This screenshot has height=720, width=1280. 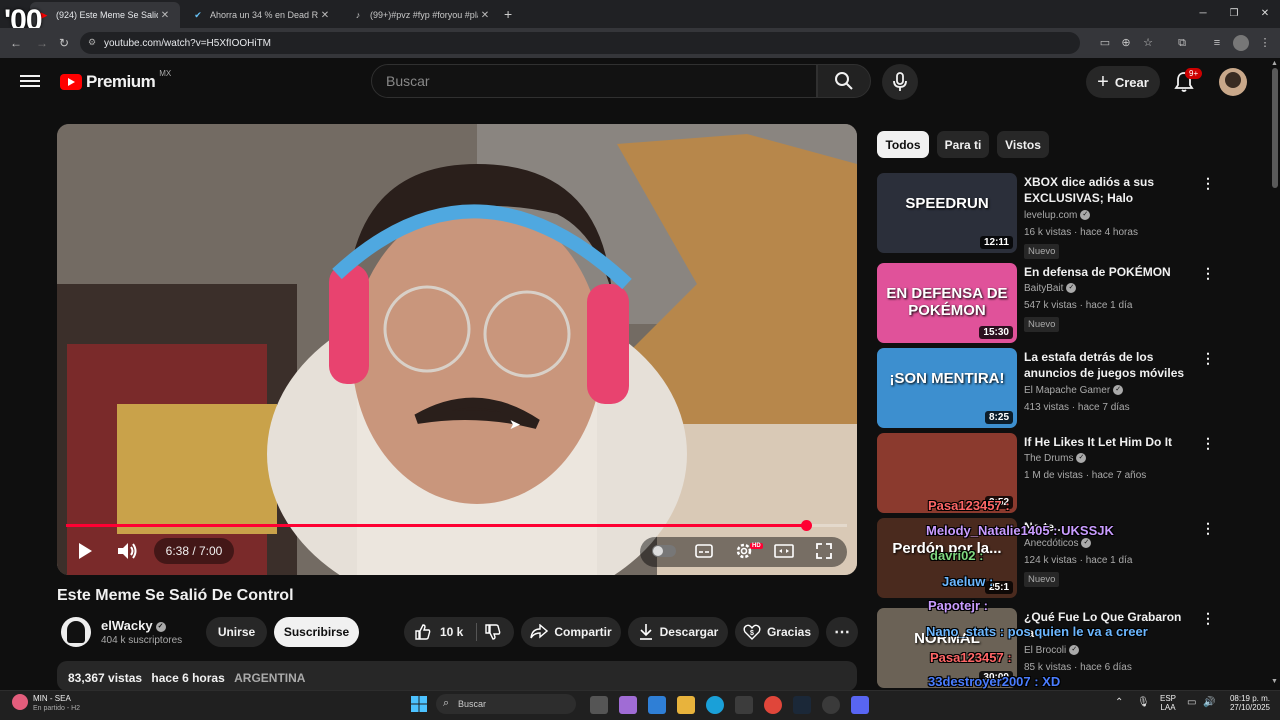 What do you see at coordinates (1023, 144) in the screenshot?
I see `chip-vistos: Vistos` at bounding box center [1023, 144].